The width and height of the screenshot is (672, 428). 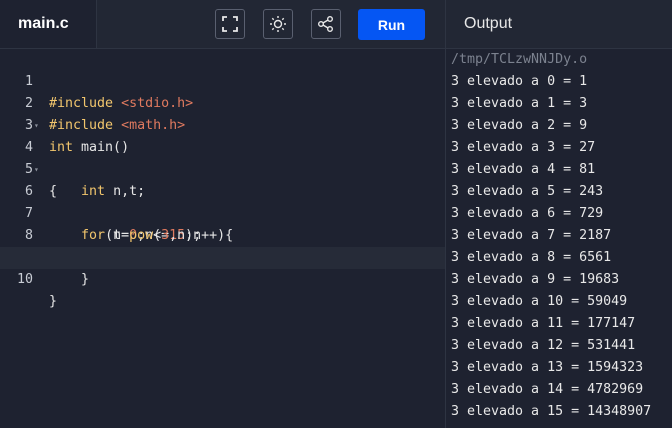 I want to click on line-number: 10, so click(x=24, y=279).